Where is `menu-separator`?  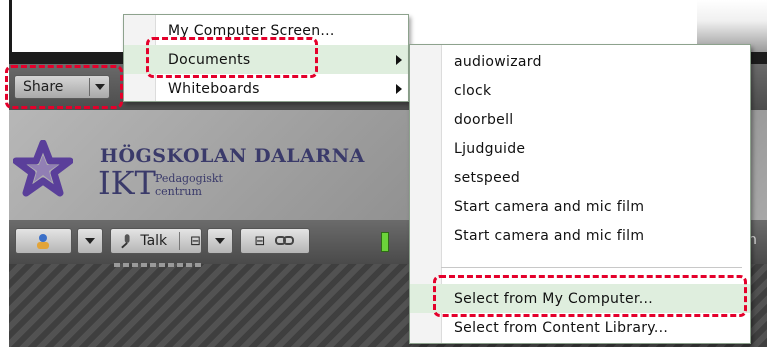 menu-separator is located at coordinates (591, 267).